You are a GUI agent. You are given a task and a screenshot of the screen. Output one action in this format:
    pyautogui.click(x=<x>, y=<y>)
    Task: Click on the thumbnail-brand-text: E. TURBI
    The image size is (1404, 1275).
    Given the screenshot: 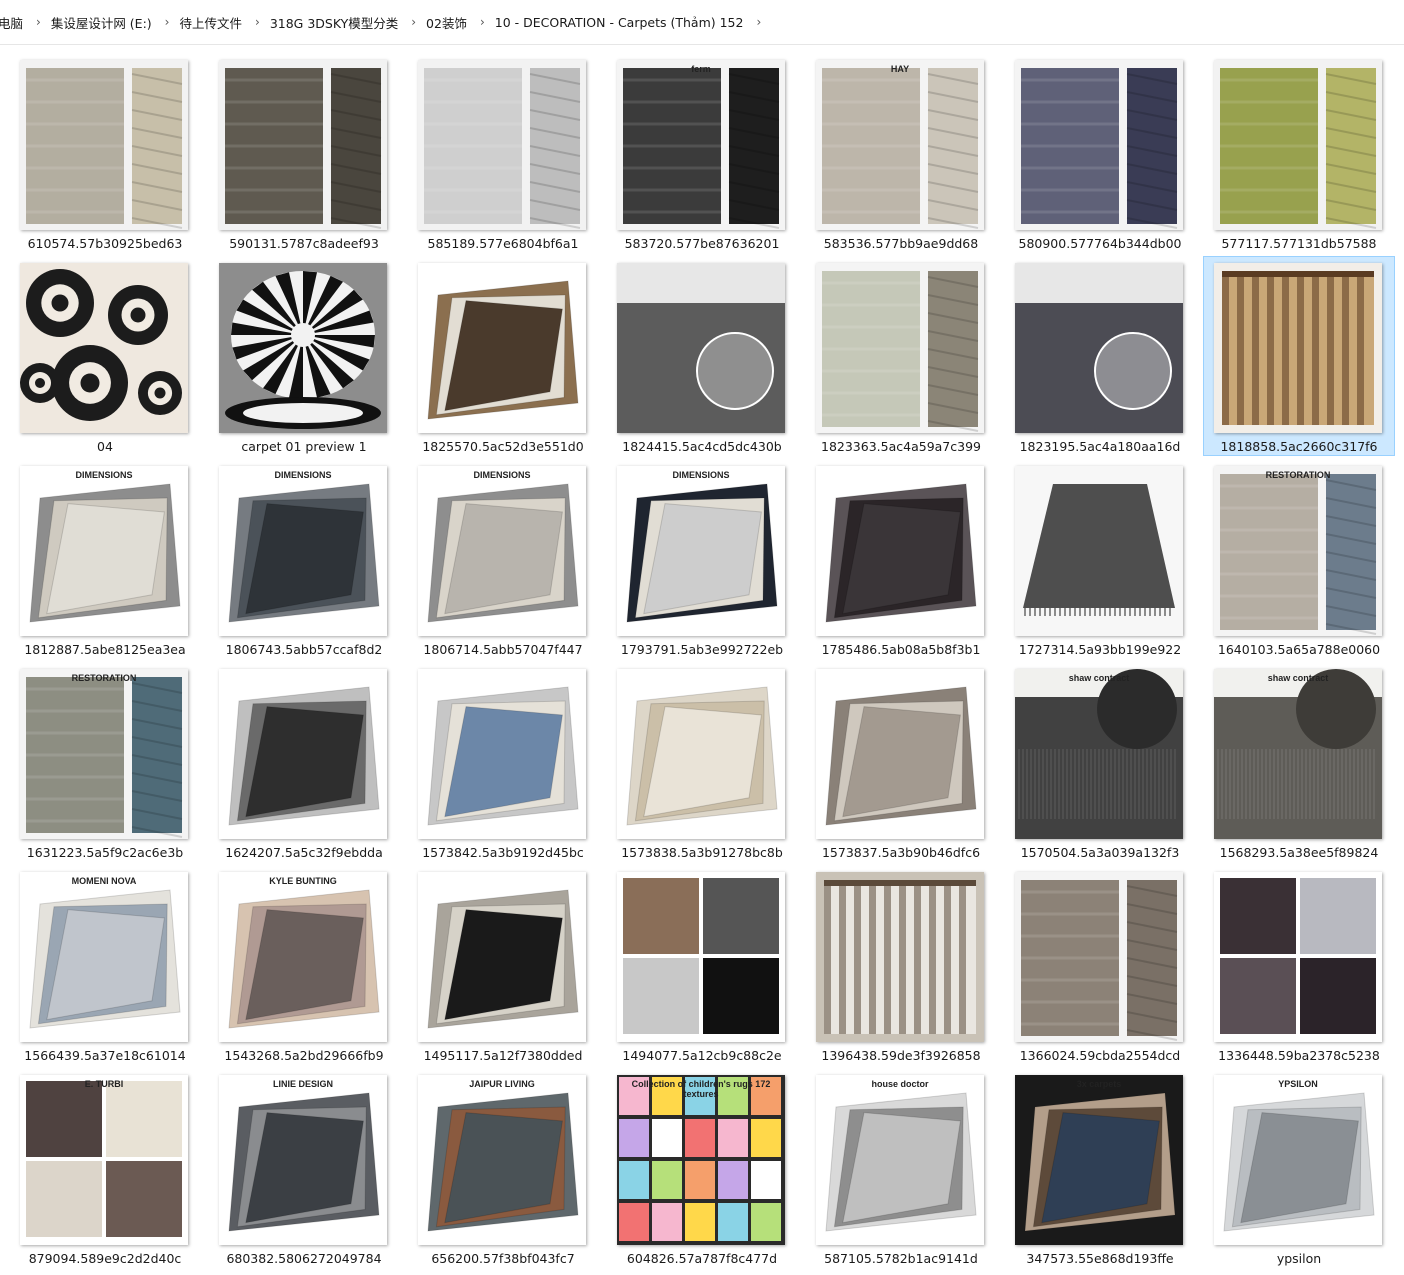 What is the action you would take?
    pyautogui.click(x=104, y=1084)
    